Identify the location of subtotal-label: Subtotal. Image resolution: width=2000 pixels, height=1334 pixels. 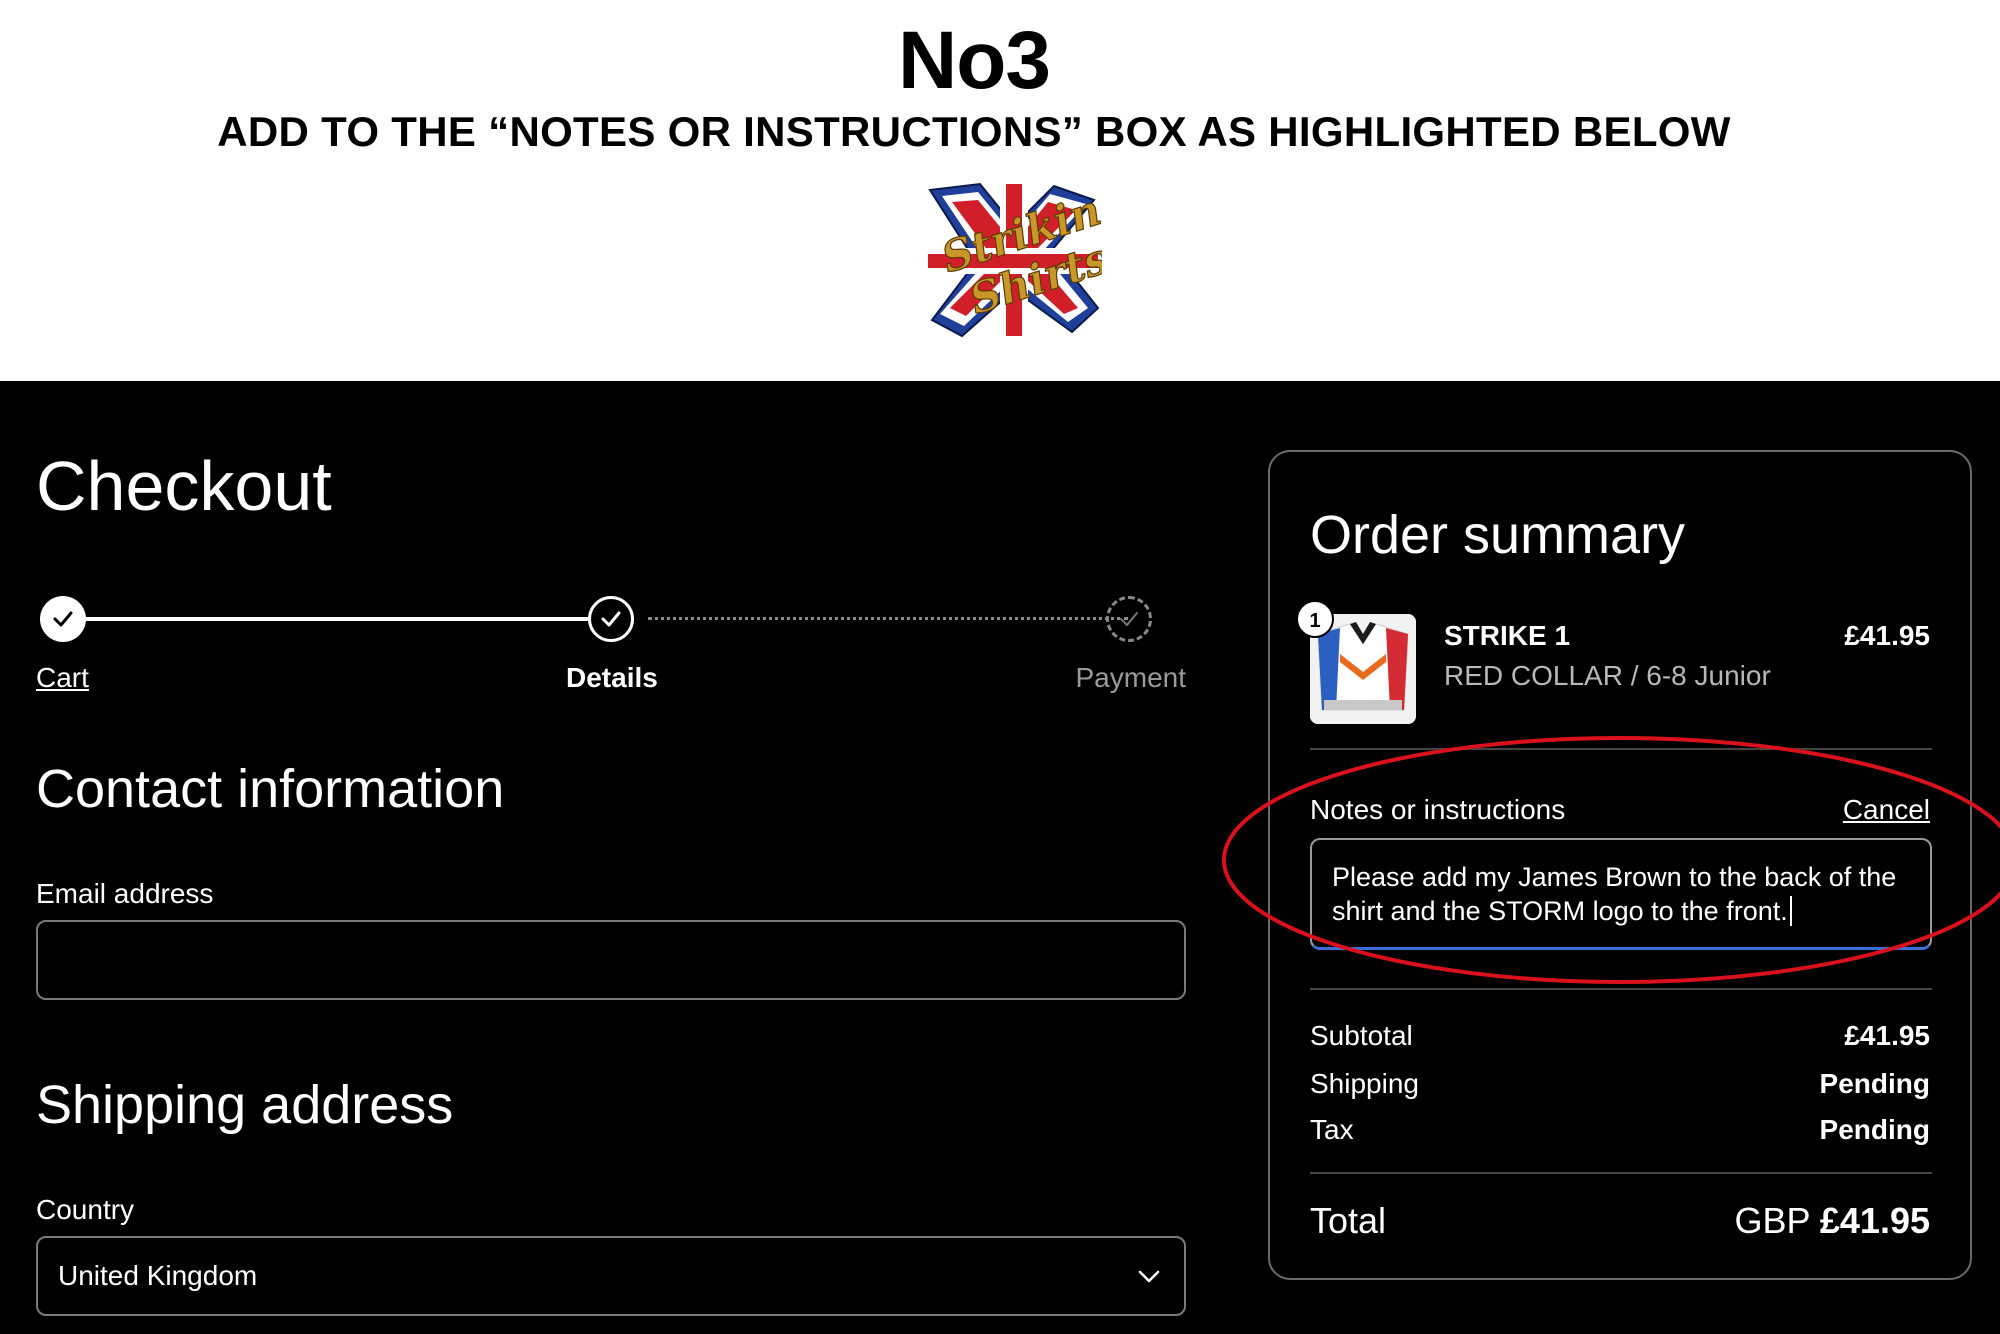
(1361, 1035).